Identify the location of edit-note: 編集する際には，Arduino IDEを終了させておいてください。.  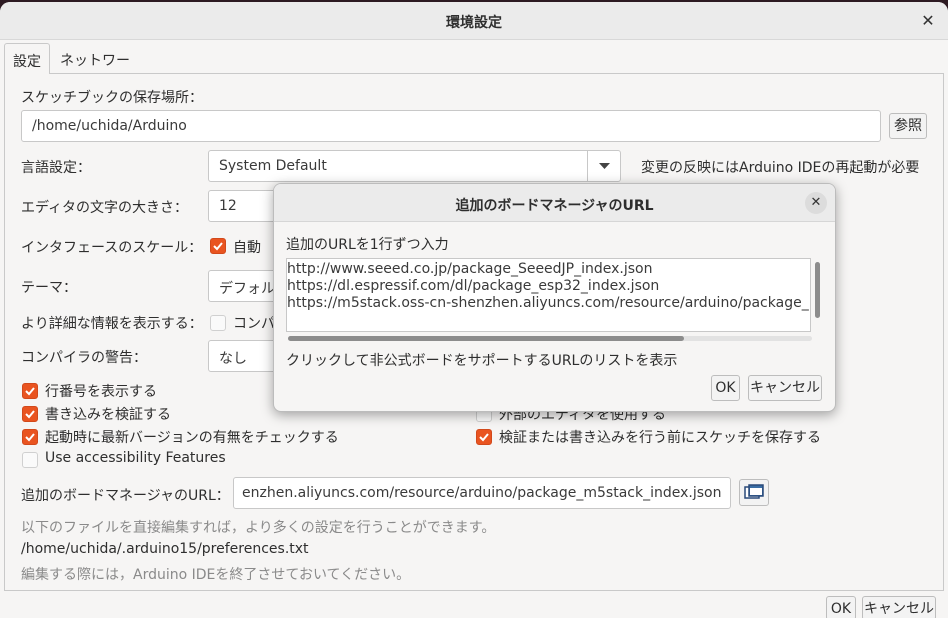
(216, 575).